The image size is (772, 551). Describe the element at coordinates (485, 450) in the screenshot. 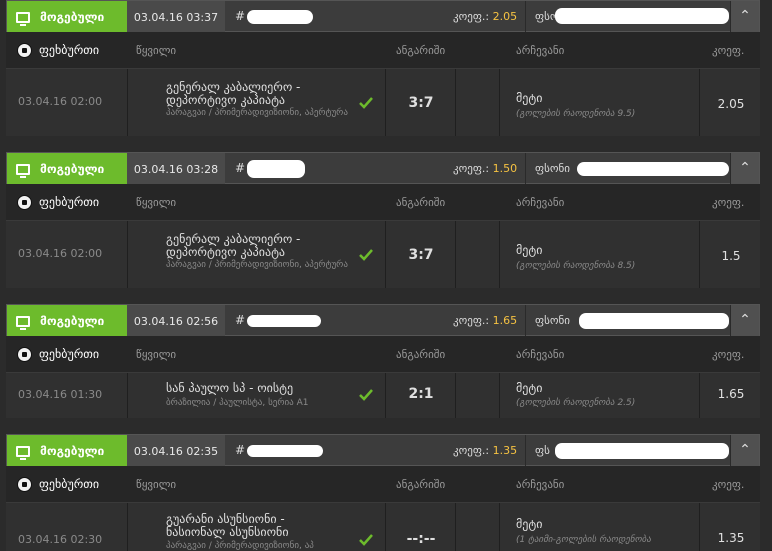

I see `total-odds: კოეფ.: 1.35` at that location.